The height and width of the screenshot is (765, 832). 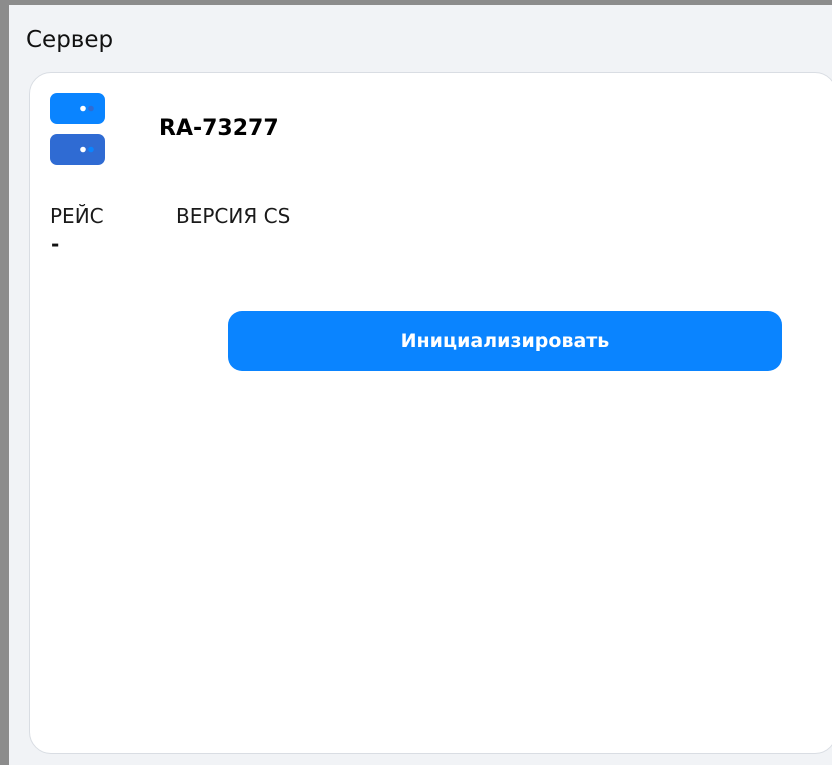 What do you see at coordinates (77, 129) in the screenshot?
I see `server-rack-icon` at bounding box center [77, 129].